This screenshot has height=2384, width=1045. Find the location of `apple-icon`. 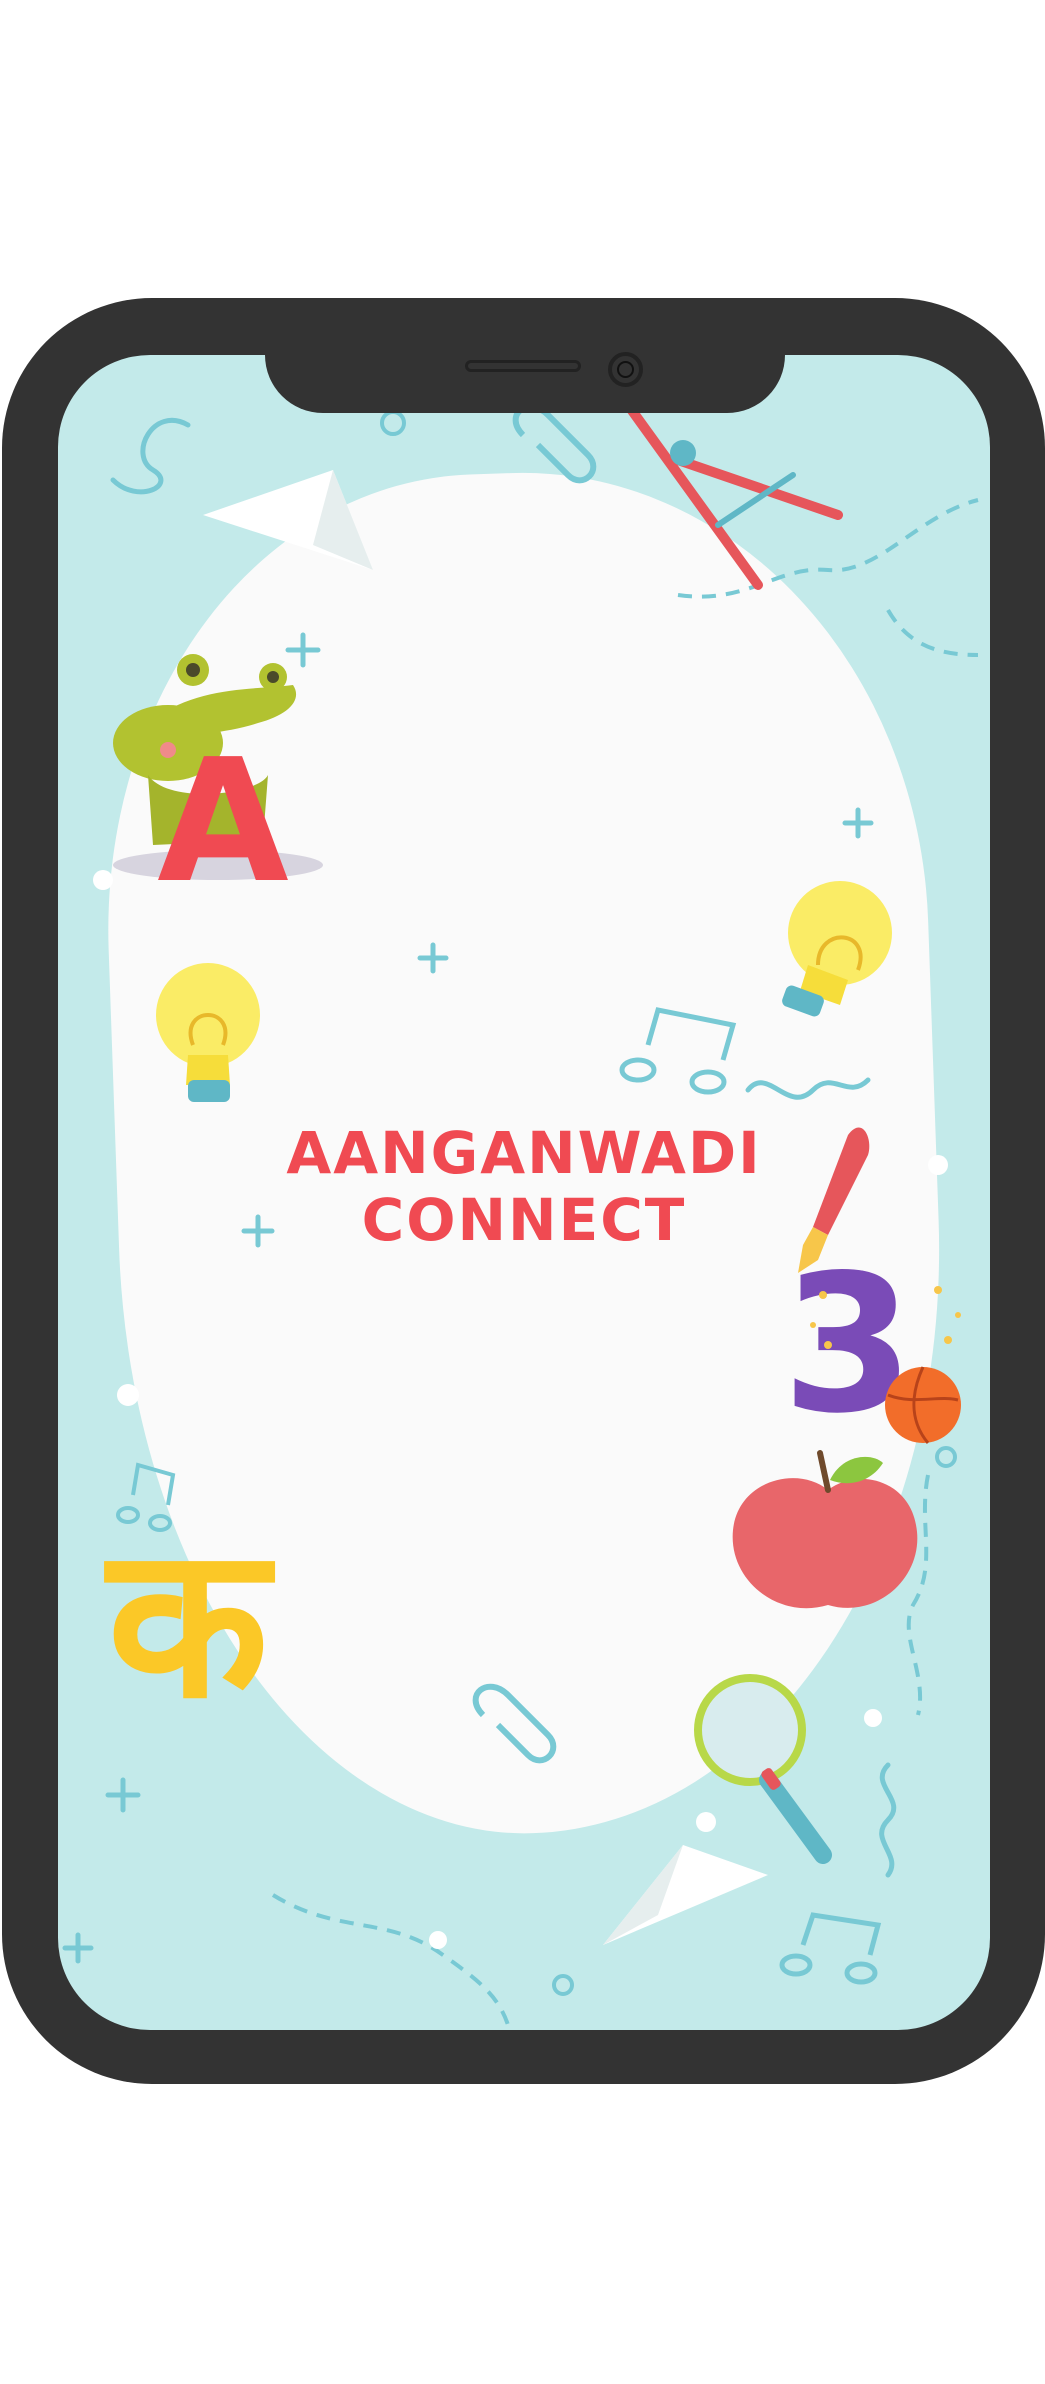

apple-icon is located at coordinates (825, 1529).